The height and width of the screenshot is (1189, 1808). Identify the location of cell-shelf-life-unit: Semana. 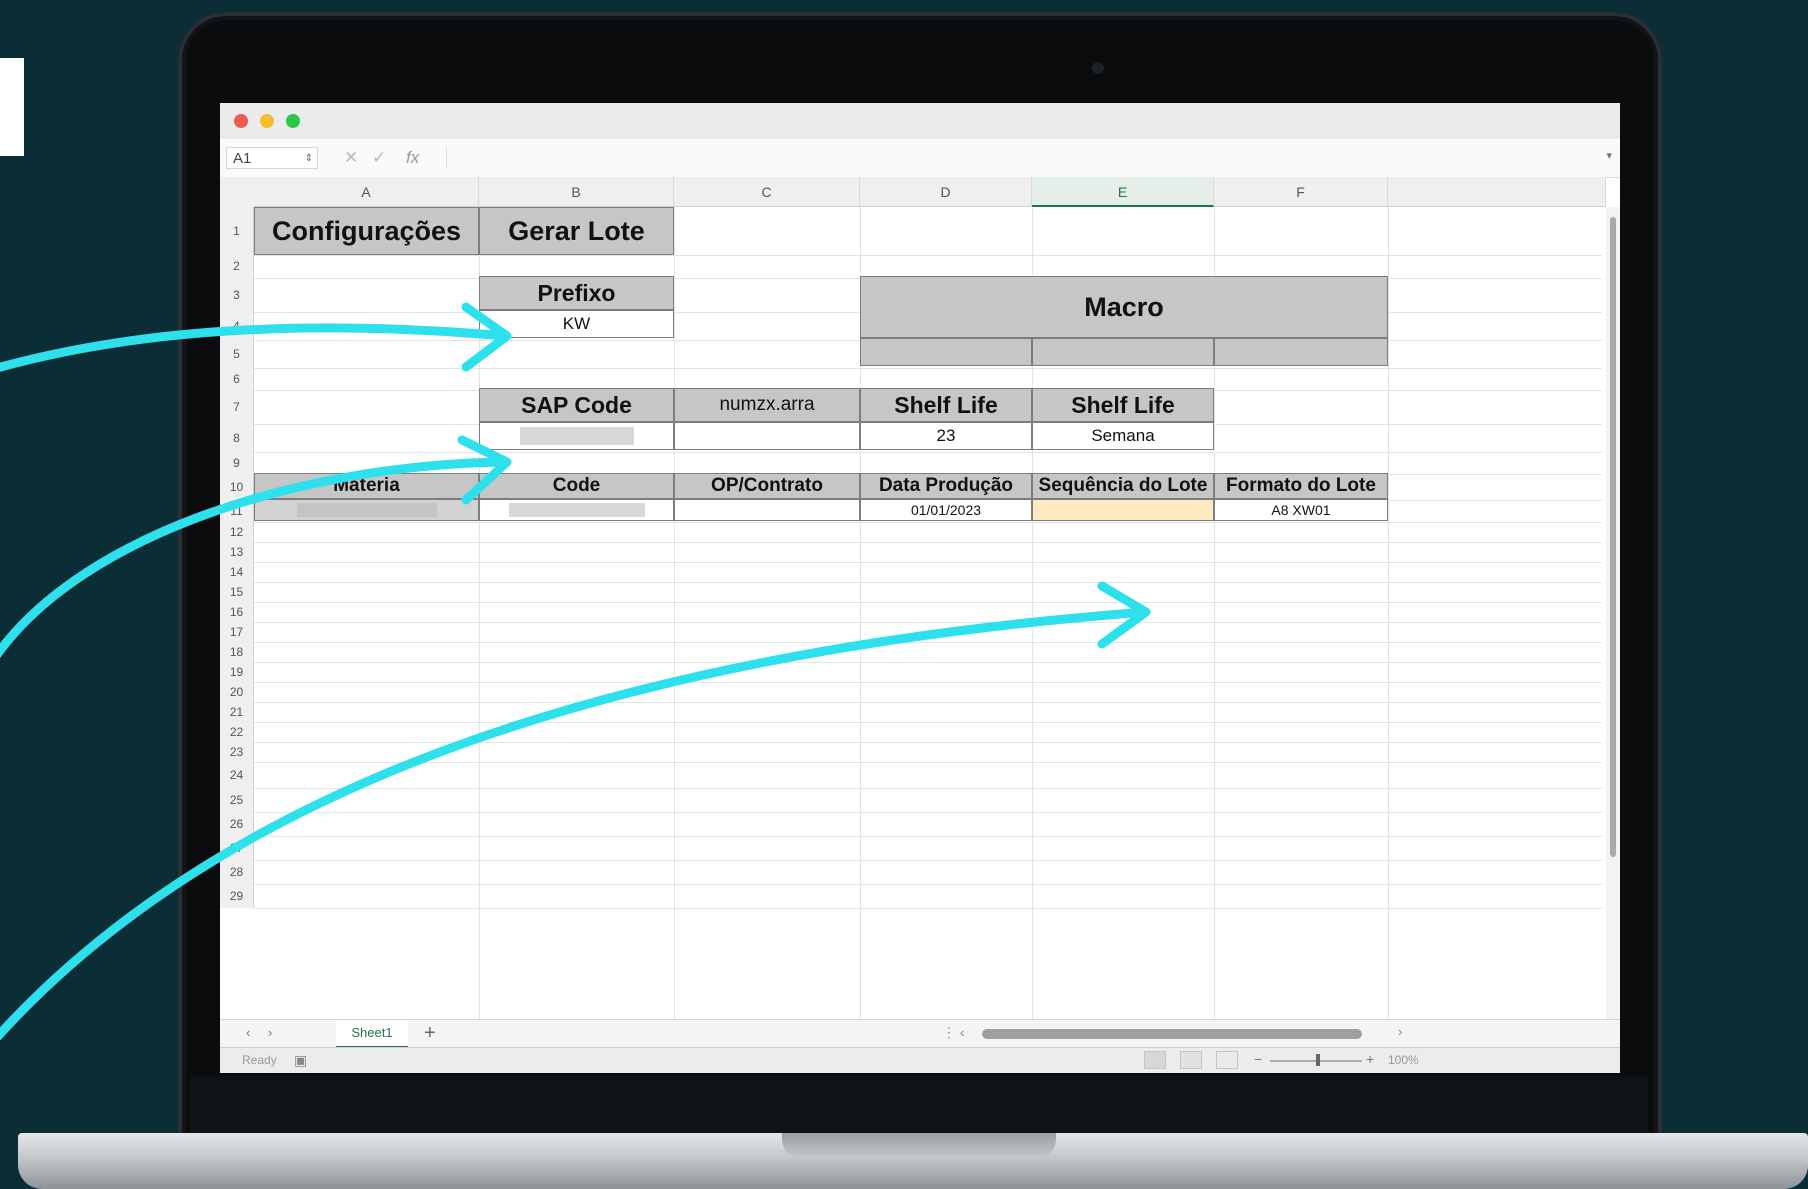
(1123, 436).